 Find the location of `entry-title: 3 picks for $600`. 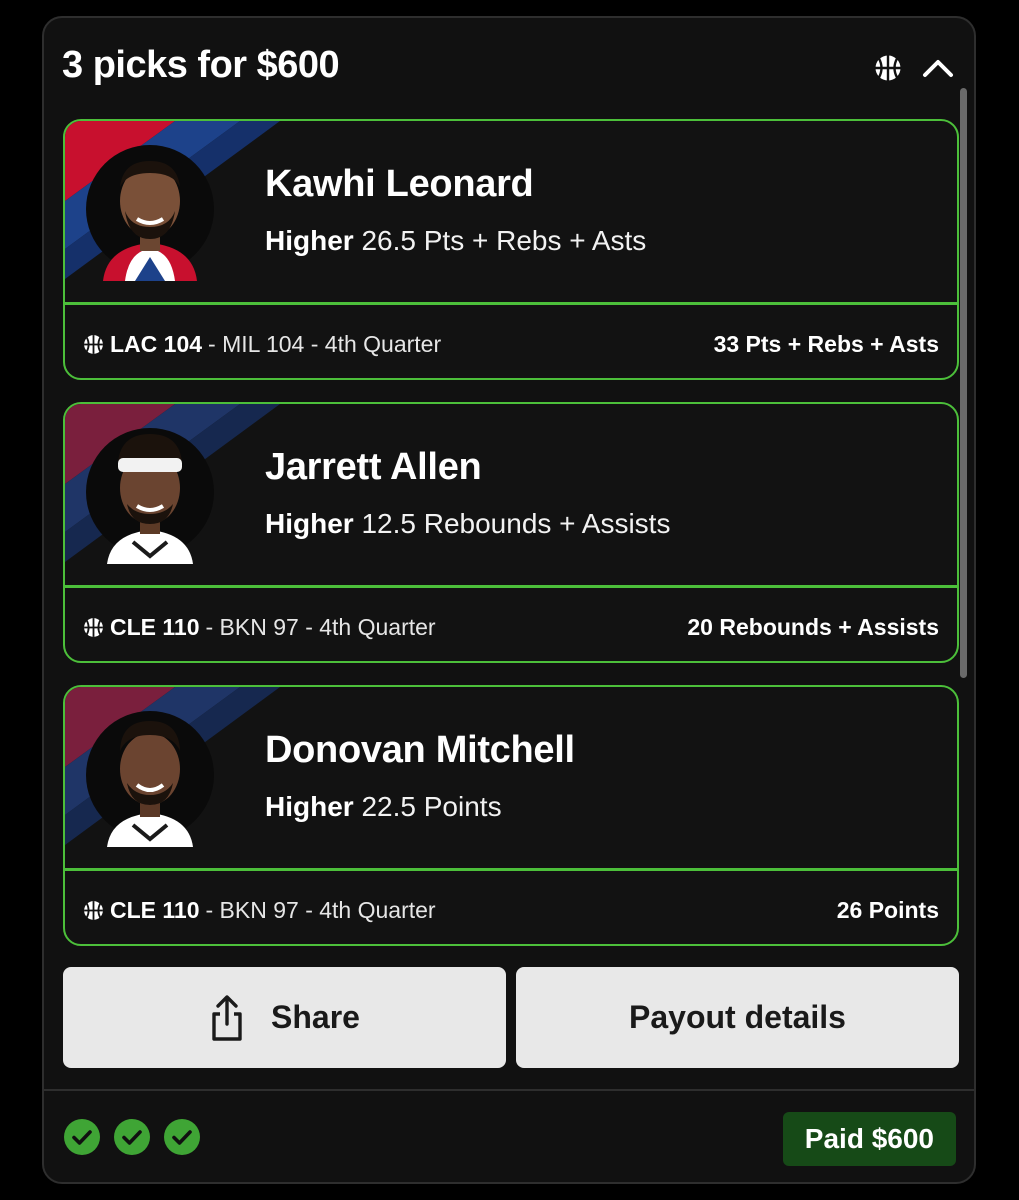

entry-title: 3 picks for $600 is located at coordinates (201, 65).